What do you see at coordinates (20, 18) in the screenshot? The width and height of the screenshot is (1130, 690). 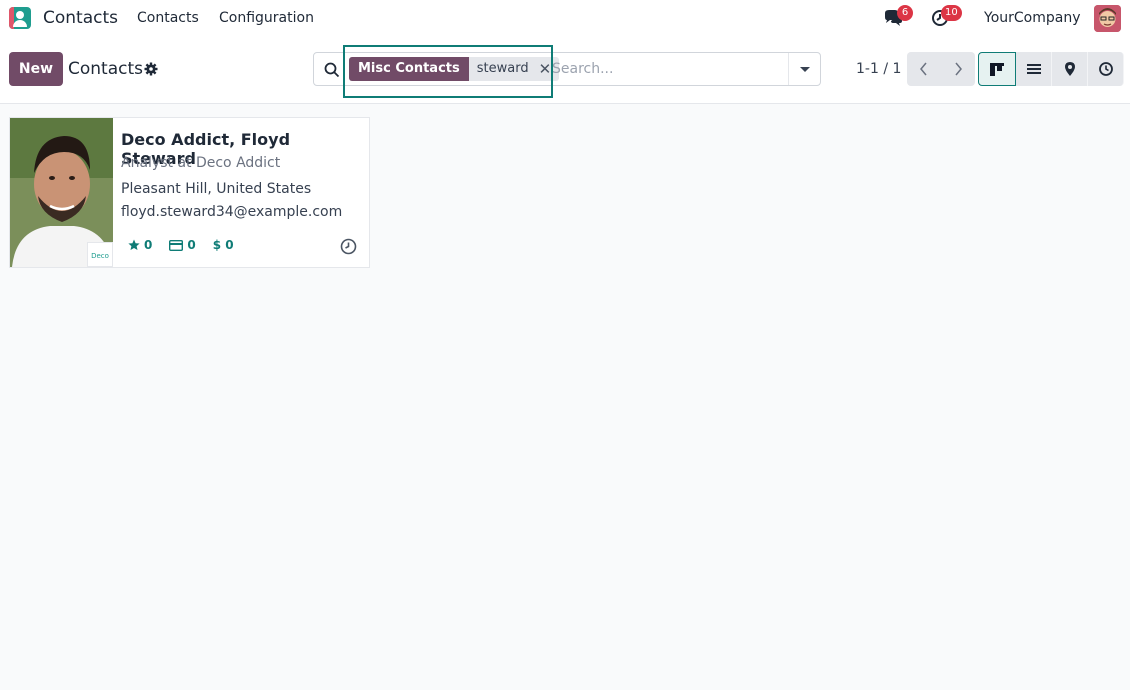 I see `contacts-app-icon` at bounding box center [20, 18].